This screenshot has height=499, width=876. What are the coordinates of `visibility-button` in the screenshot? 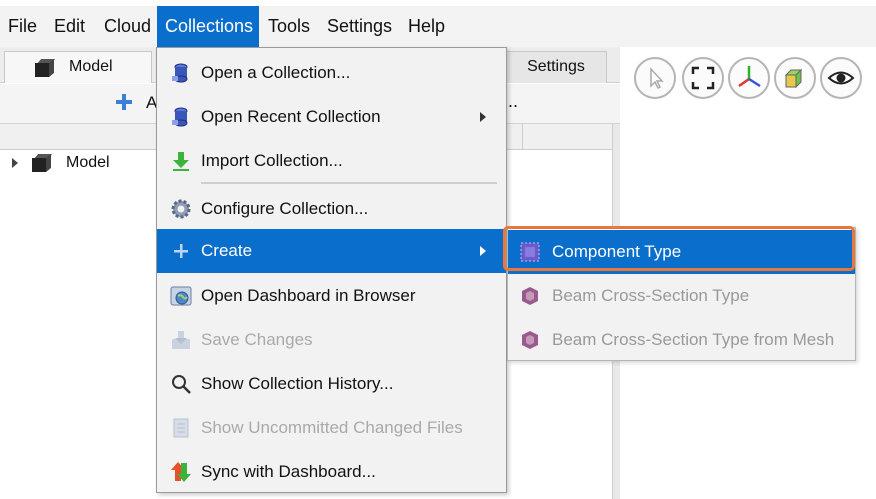 It's located at (841, 78).